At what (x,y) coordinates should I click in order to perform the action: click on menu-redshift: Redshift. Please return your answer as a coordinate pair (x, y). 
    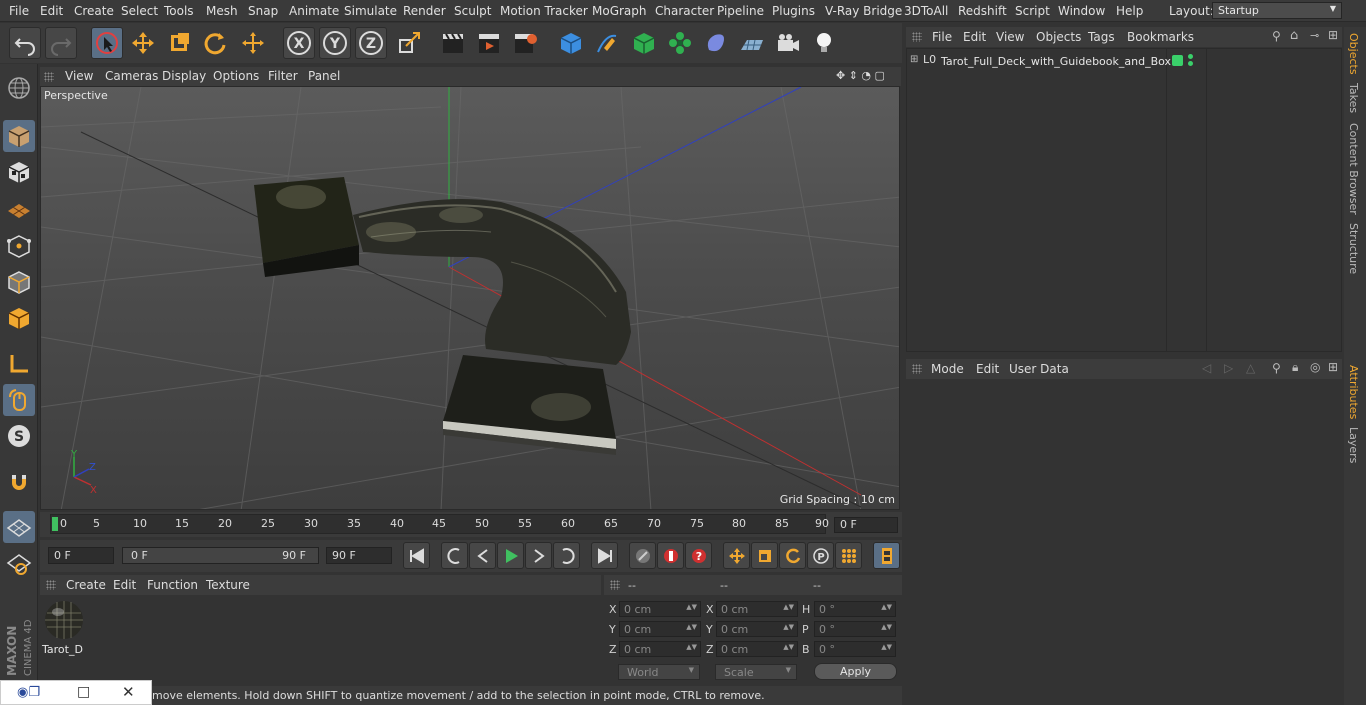
    Looking at the image, I should click on (982, 11).